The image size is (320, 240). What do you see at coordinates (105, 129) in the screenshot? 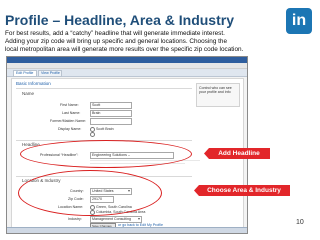
I see `display-name-option: Scott Brain` at bounding box center [105, 129].